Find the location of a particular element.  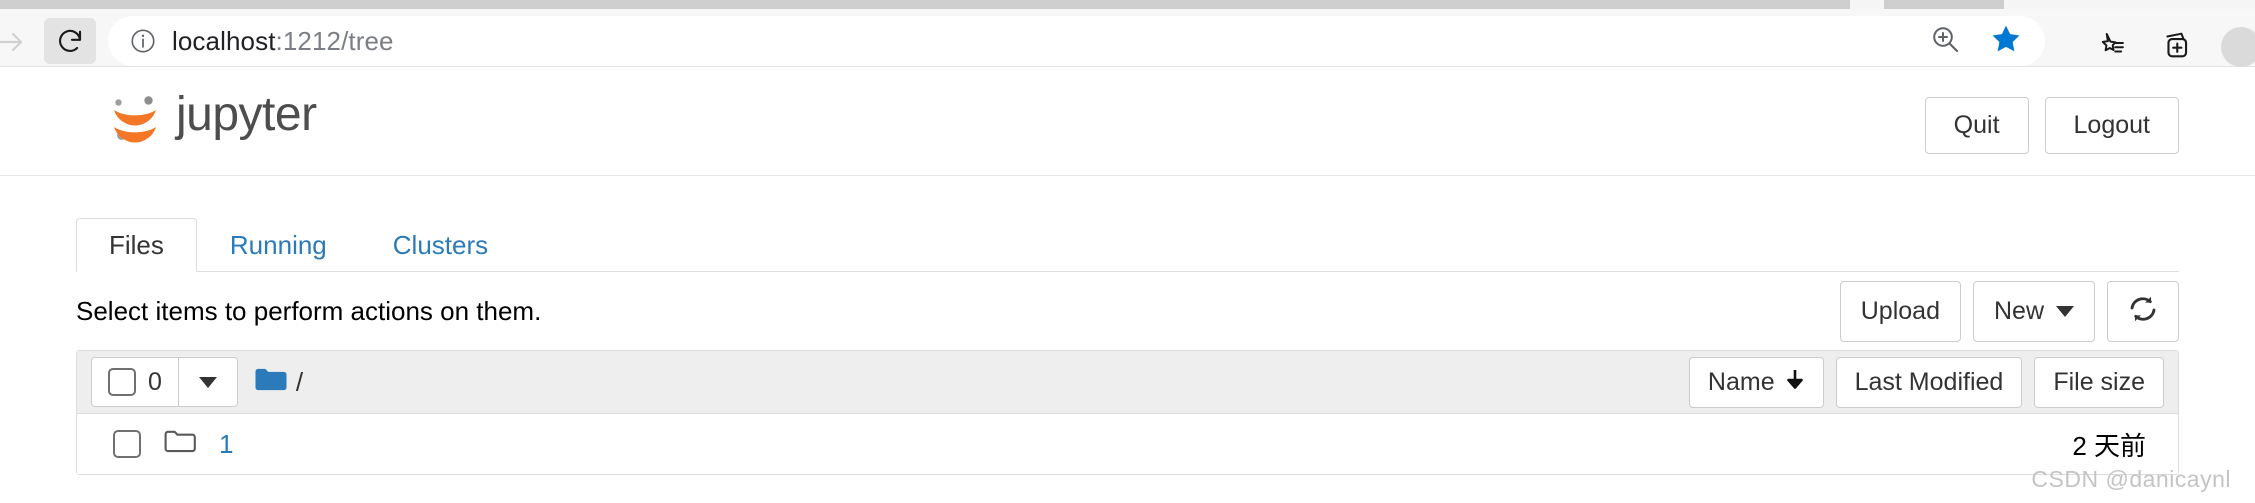

refresh-icon is located at coordinates (2143, 311).